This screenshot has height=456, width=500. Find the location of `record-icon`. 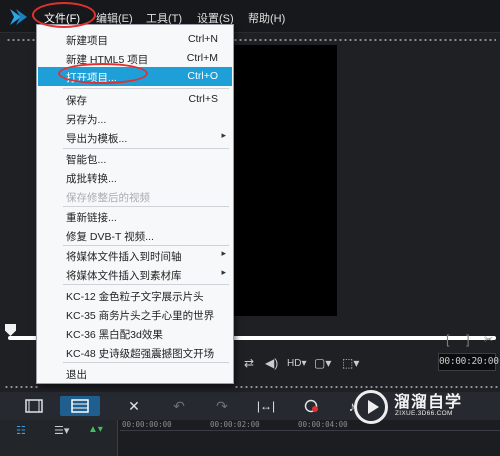

record-icon is located at coordinates (312, 406).